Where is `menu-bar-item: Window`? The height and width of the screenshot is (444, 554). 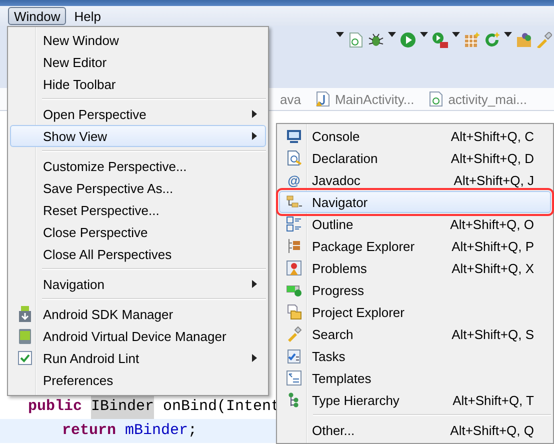 menu-bar-item: Window is located at coordinates (37, 16).